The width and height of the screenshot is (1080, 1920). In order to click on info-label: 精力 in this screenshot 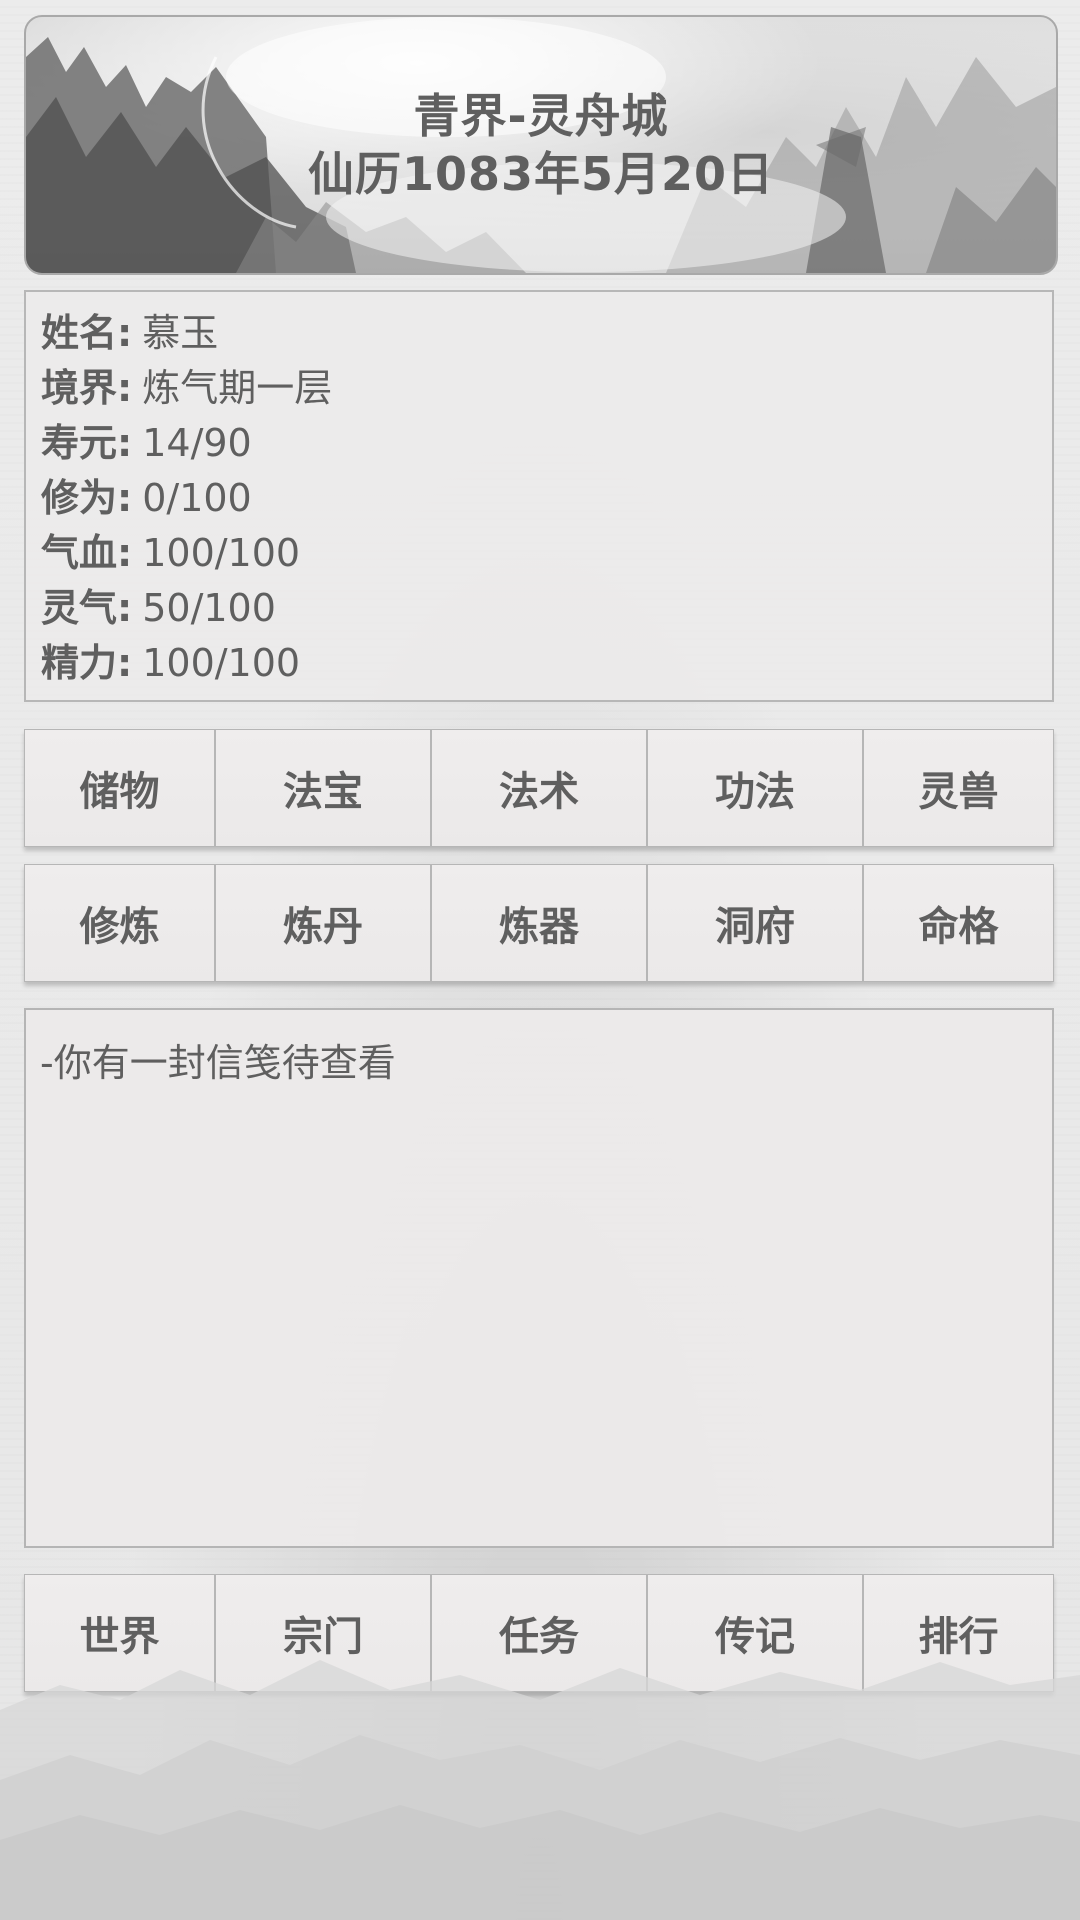, I will do `click(79, 663)`.